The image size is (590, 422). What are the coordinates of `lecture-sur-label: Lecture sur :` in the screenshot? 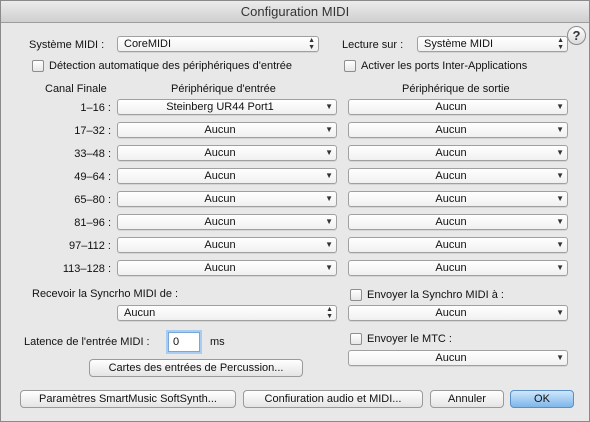 It's located at (373, 45).